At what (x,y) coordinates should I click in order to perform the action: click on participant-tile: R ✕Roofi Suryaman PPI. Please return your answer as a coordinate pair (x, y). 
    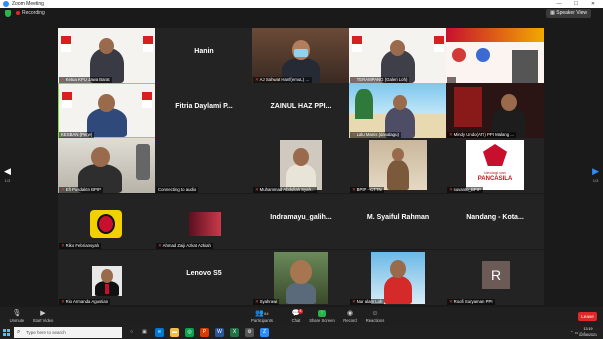
    Looking at the image, I should click on (495, 277).